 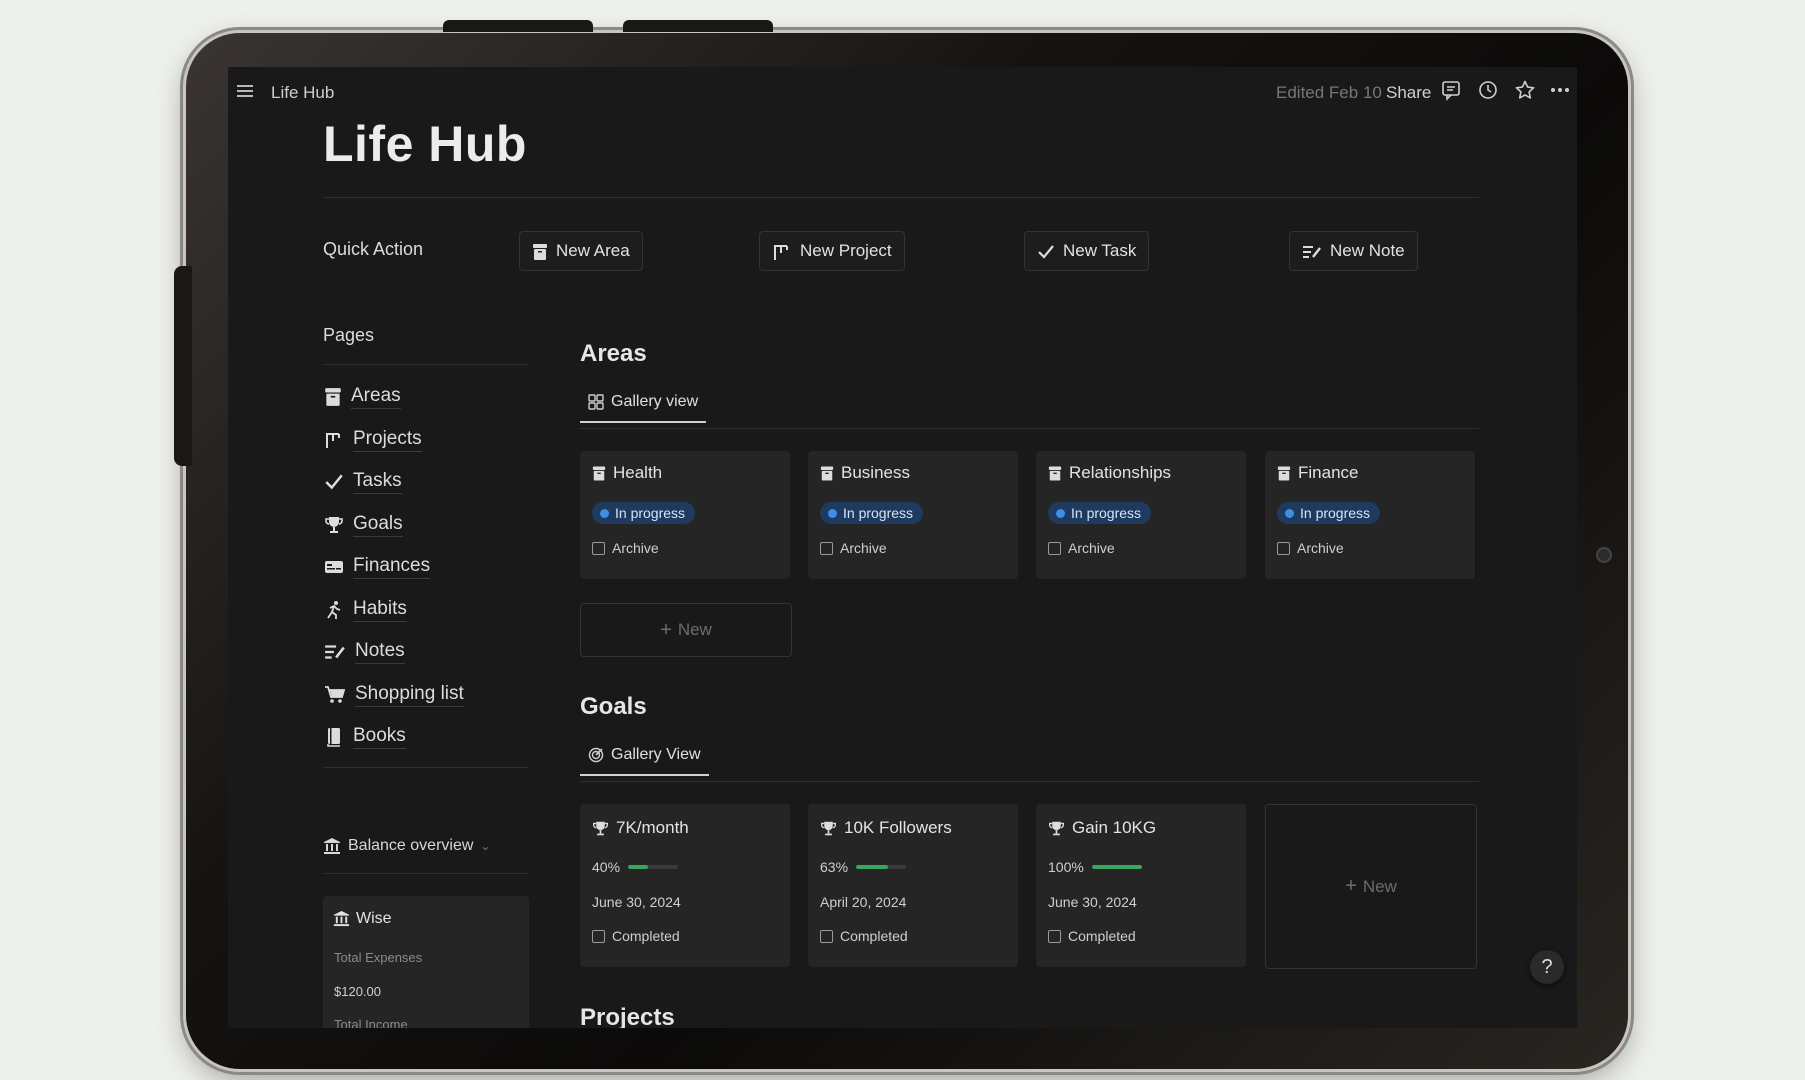 What do you see at coordinates (406, 846) in the screenshot?
I see `balance-overview-toggle: Balance overview ⌄` at bounding box center [406, 846].